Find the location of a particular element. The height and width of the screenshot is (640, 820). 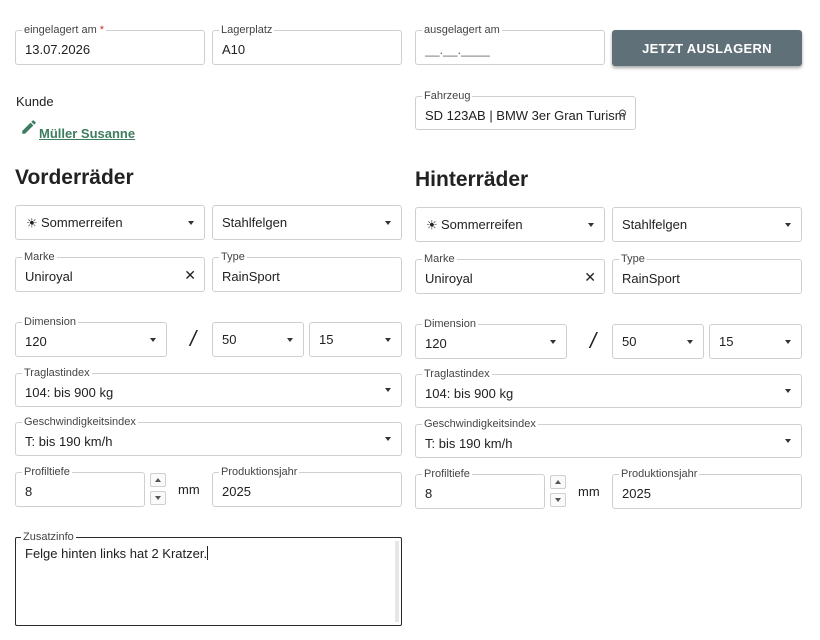

vorne-season-select: ☀ Sommerreifen is located at coordinates (110, 222).